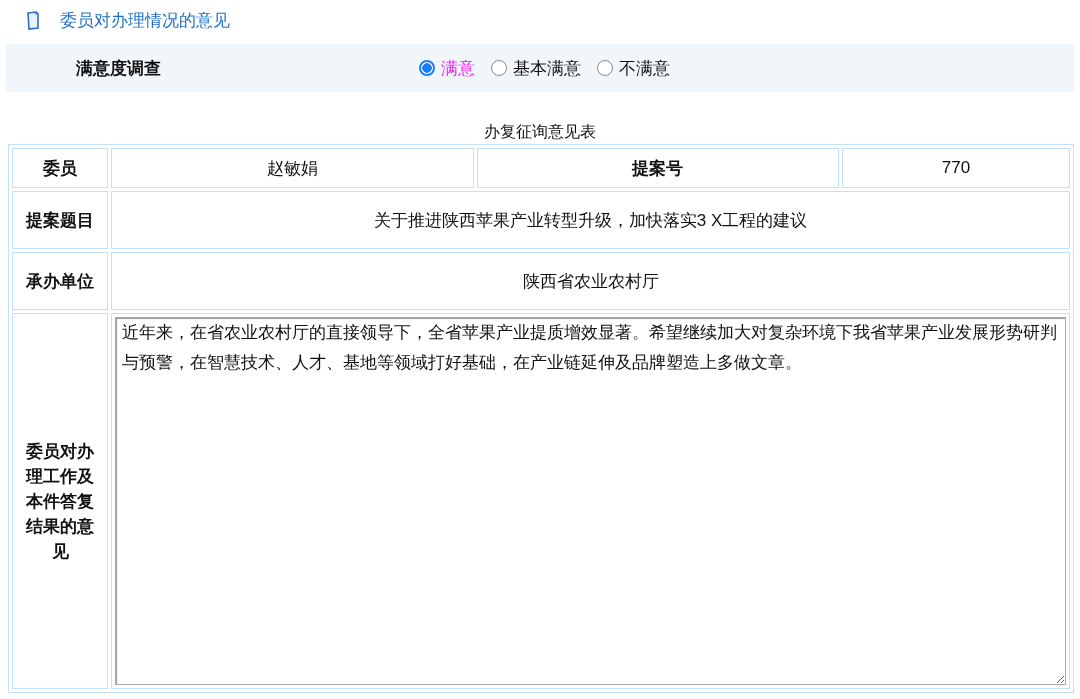  I want to click on table-cell: 770, so click(956, 168).